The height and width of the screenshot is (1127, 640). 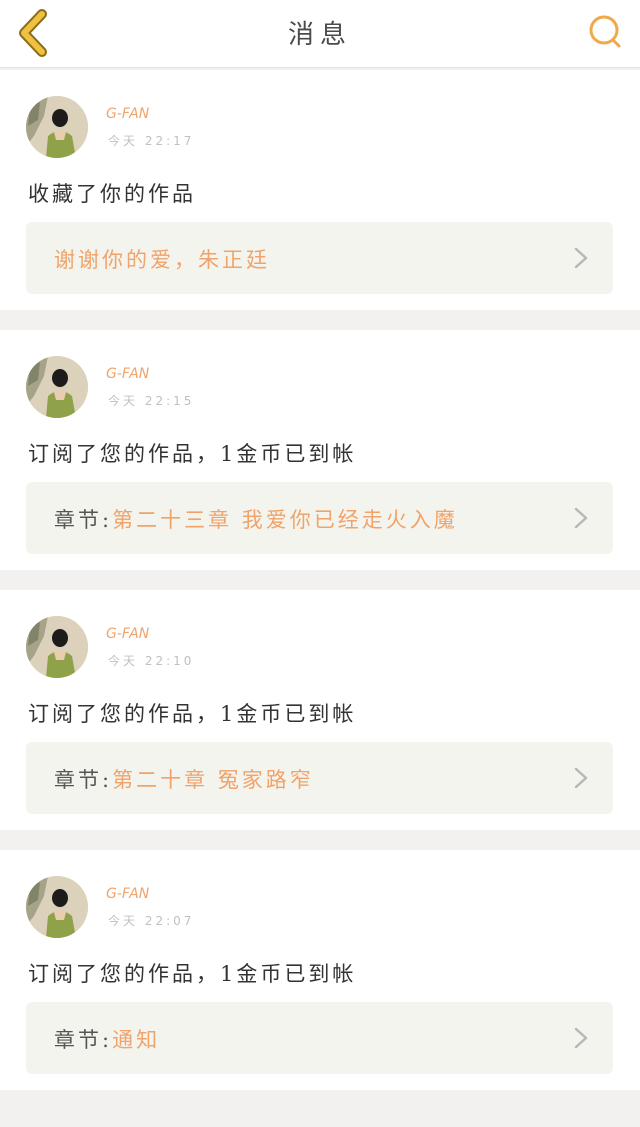 I want to click on search-icon, so click(x=605, y=31).